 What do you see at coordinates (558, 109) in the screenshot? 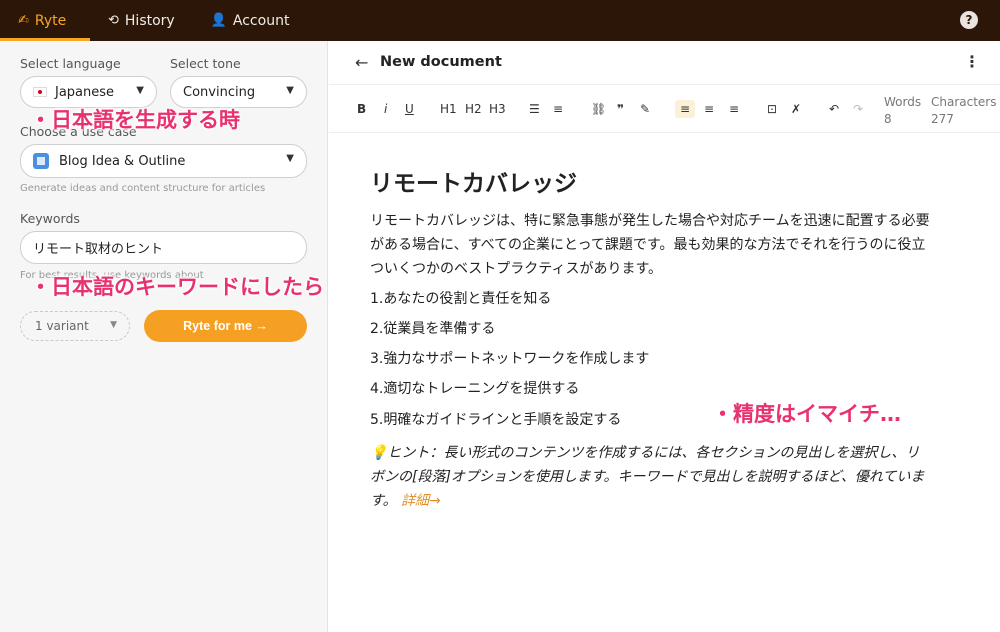
I see `numbered-list-icon: ≡` at bounding box center [558, 109].